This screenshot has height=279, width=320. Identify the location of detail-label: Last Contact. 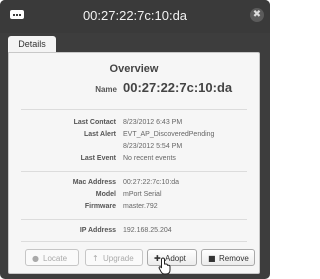
(94, 122).